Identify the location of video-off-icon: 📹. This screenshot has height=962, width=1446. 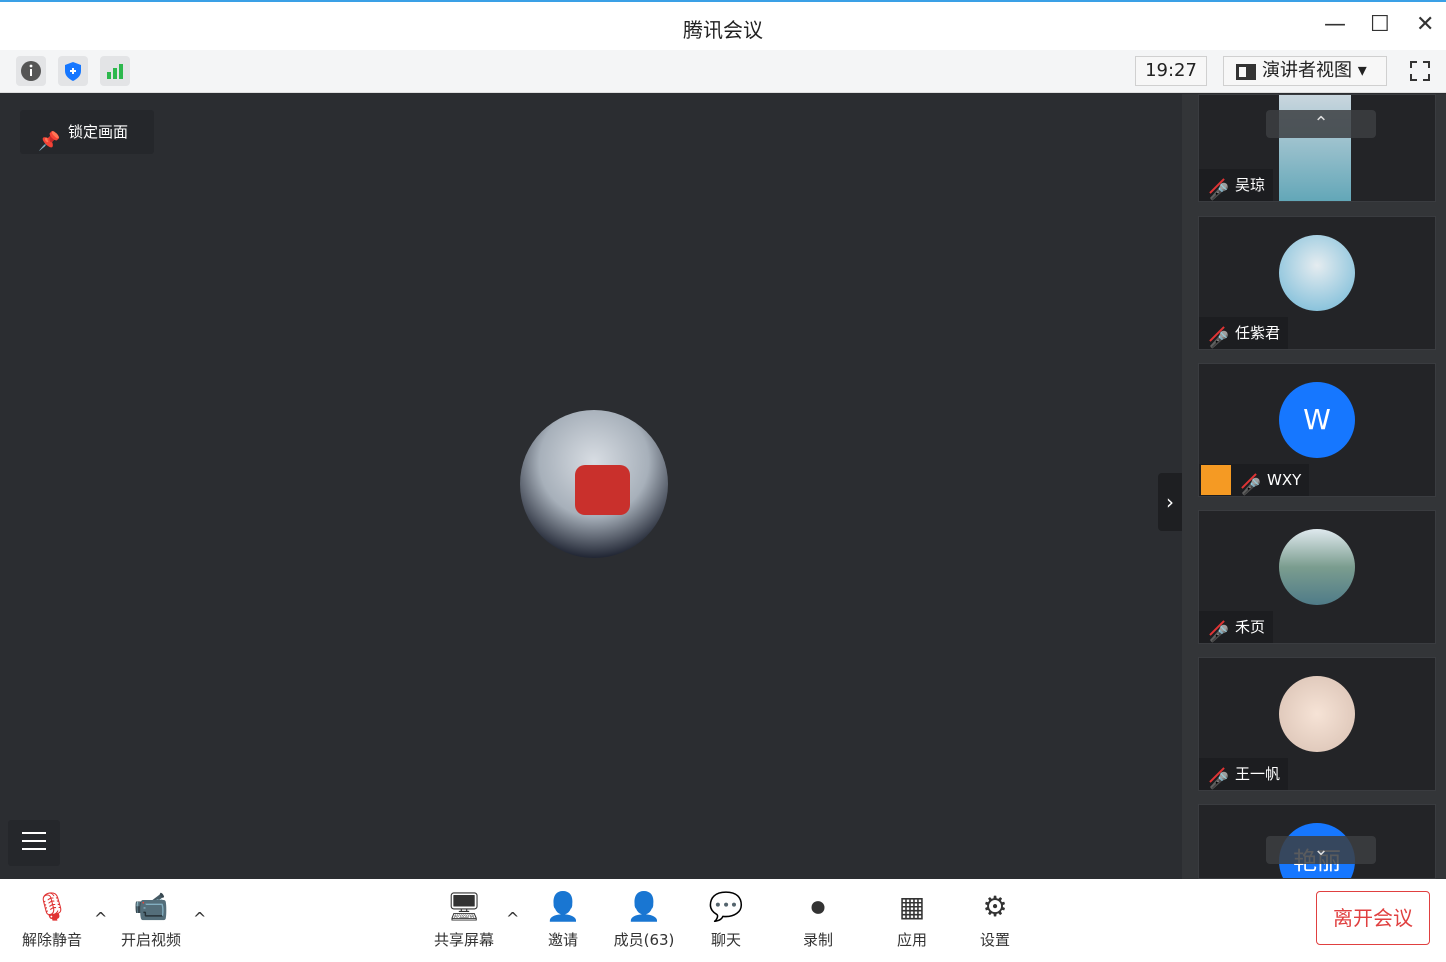
(151, 906).